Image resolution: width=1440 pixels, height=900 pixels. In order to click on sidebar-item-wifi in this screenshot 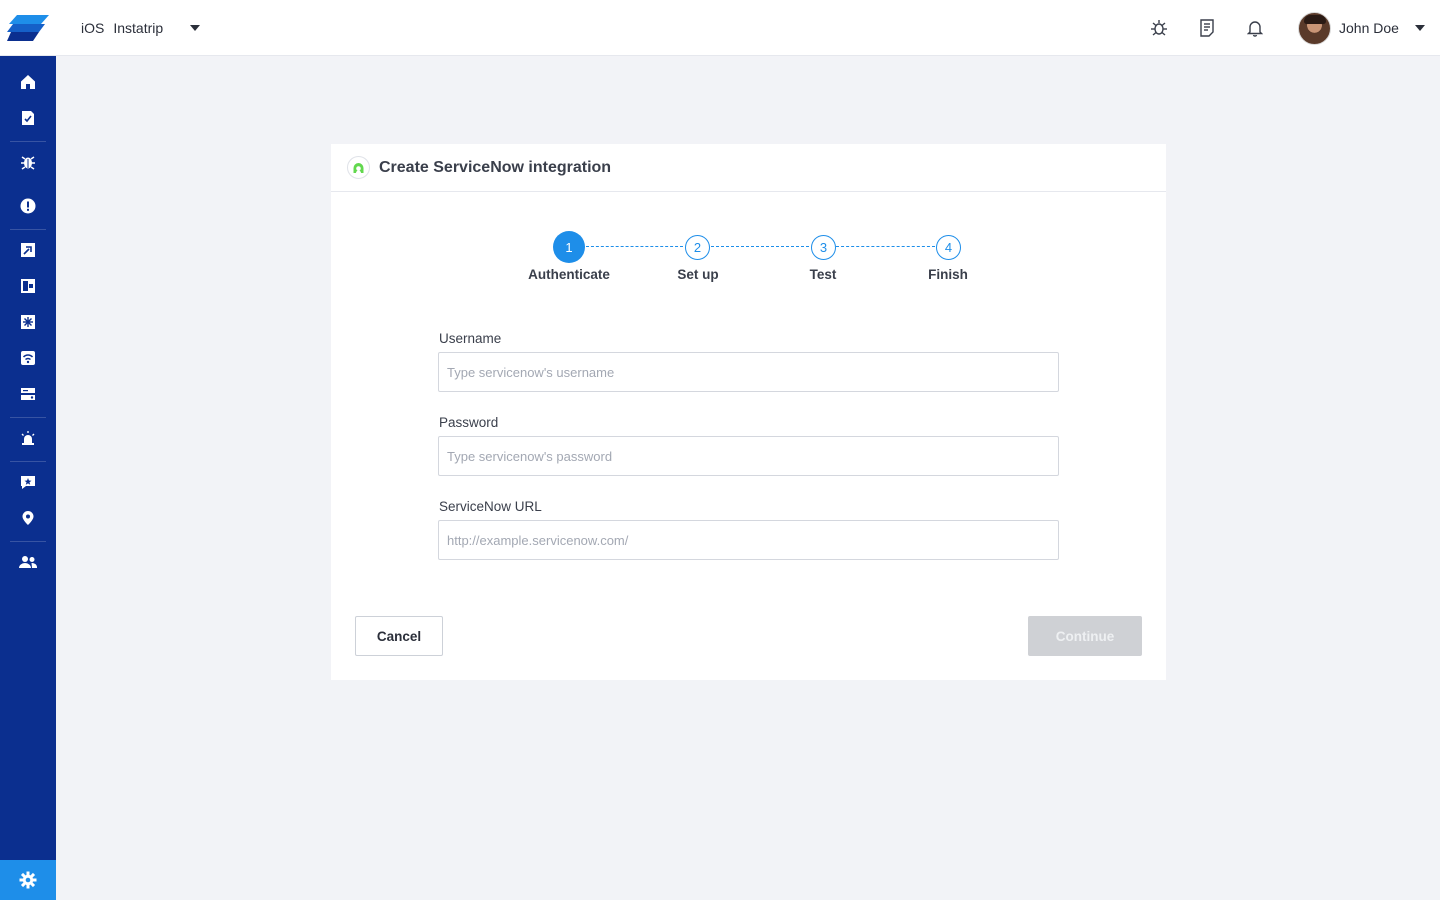, I will do `click(28, 358)`.